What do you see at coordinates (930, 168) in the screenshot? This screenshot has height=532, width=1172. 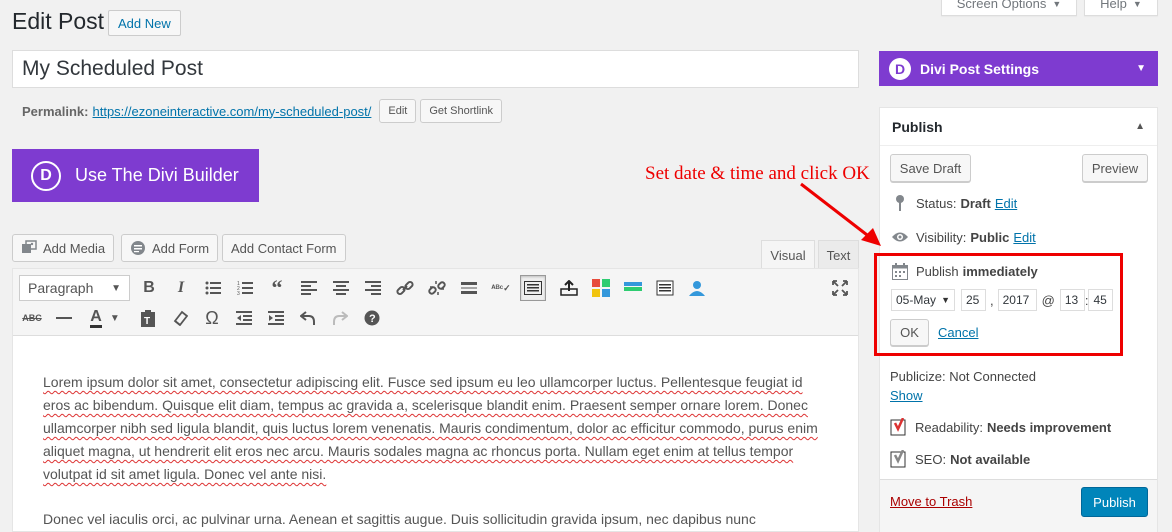 I see `save-draft-button: Save Draft` at bounding box center [930, 168].